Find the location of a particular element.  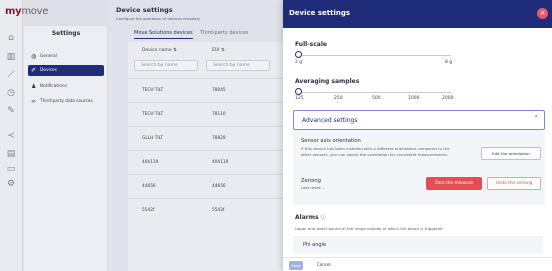

advanced-settings-toggle: Advanced settings ˄ is located at coordinates (419, 120).